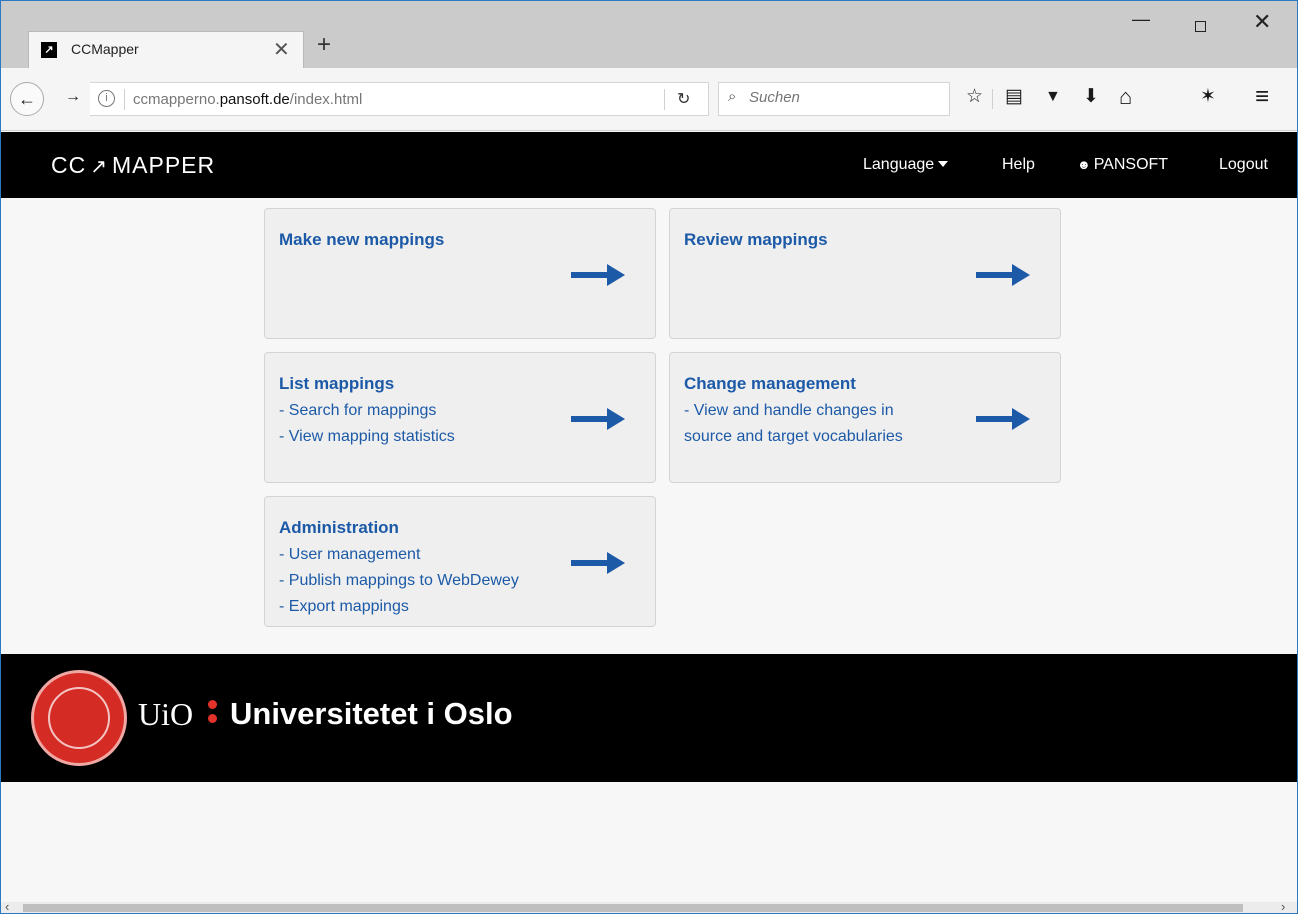 Image resolution: width=1298 pixels, height=914 pixels. I want to click on user-name: PANSOFT, so click(1131, 164).